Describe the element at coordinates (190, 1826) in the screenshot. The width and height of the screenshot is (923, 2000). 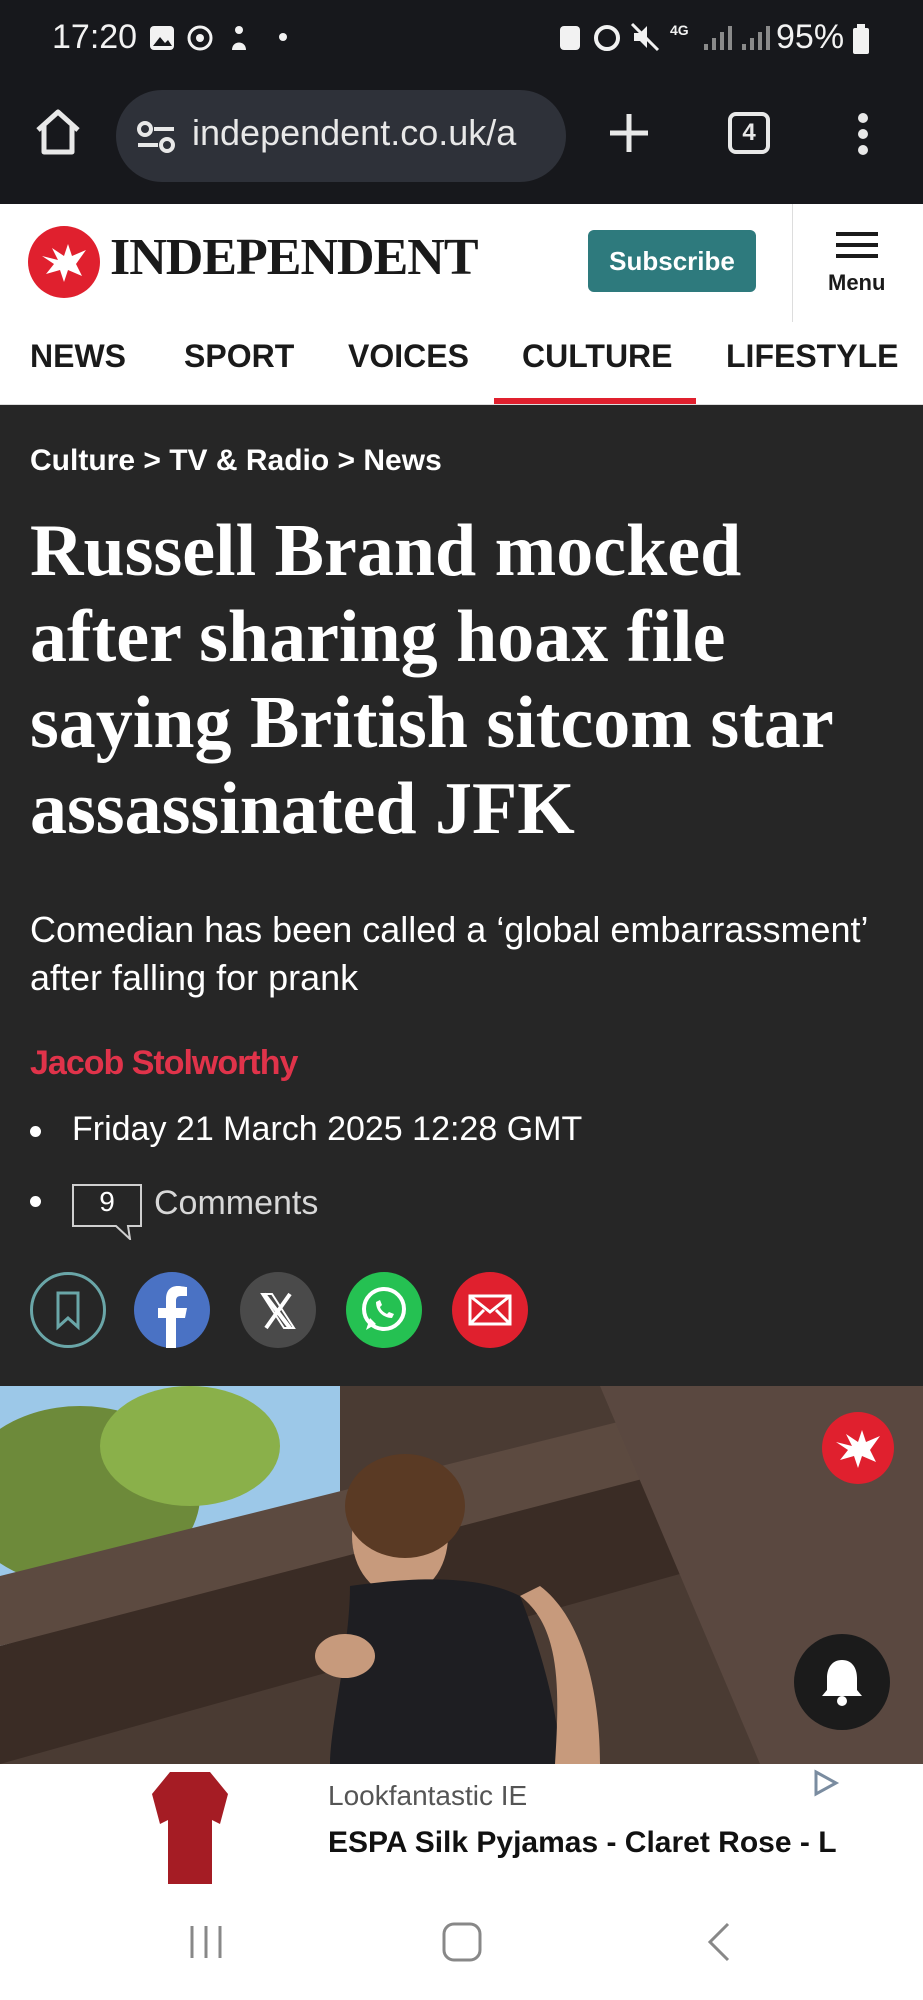
I see `ad-product-image` at that location.